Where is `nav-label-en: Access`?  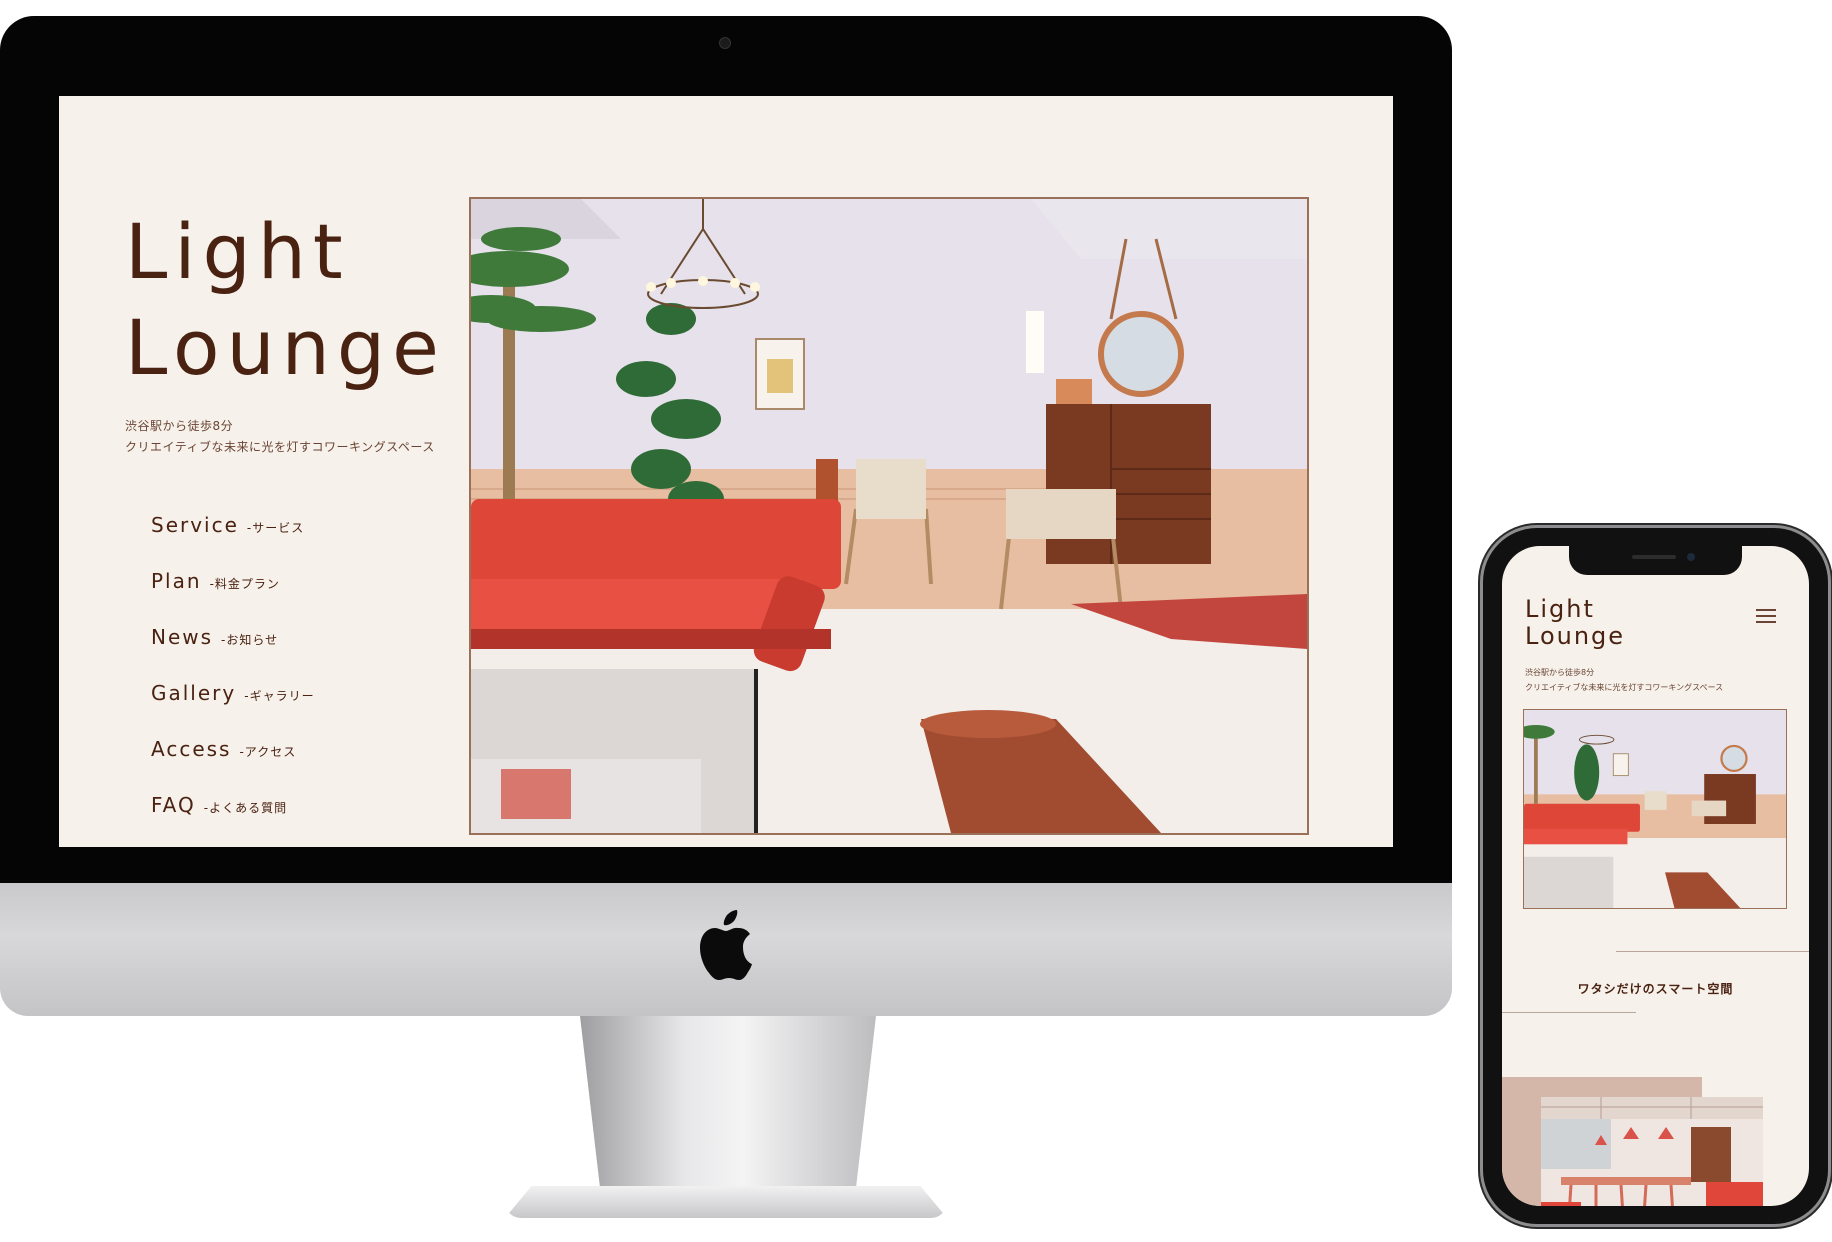 nav-label-en: Access is located at coordinates (191, 749).